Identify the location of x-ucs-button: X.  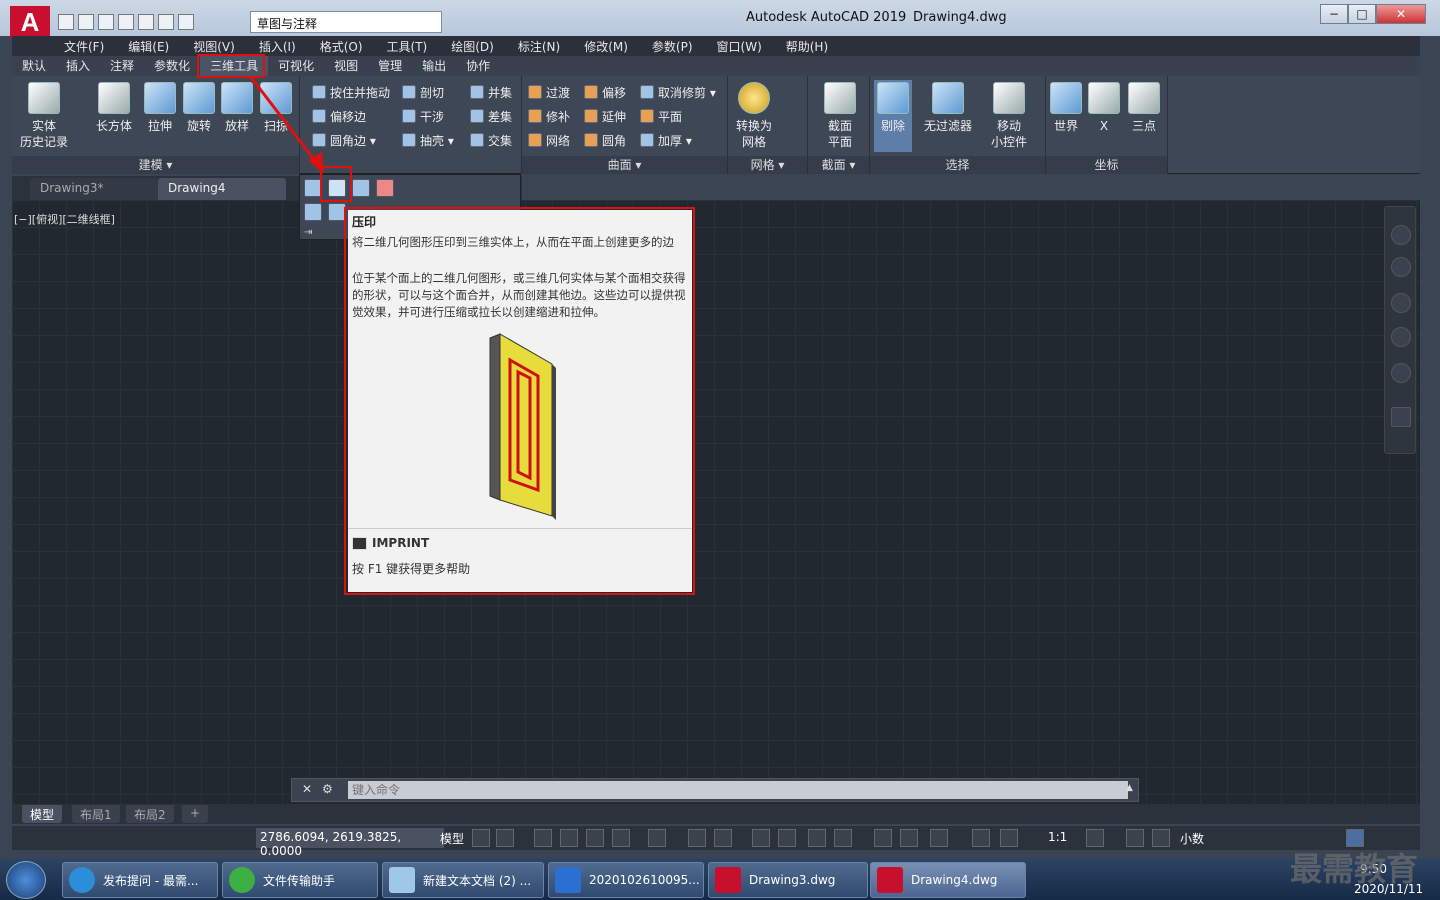
(1104, 108).